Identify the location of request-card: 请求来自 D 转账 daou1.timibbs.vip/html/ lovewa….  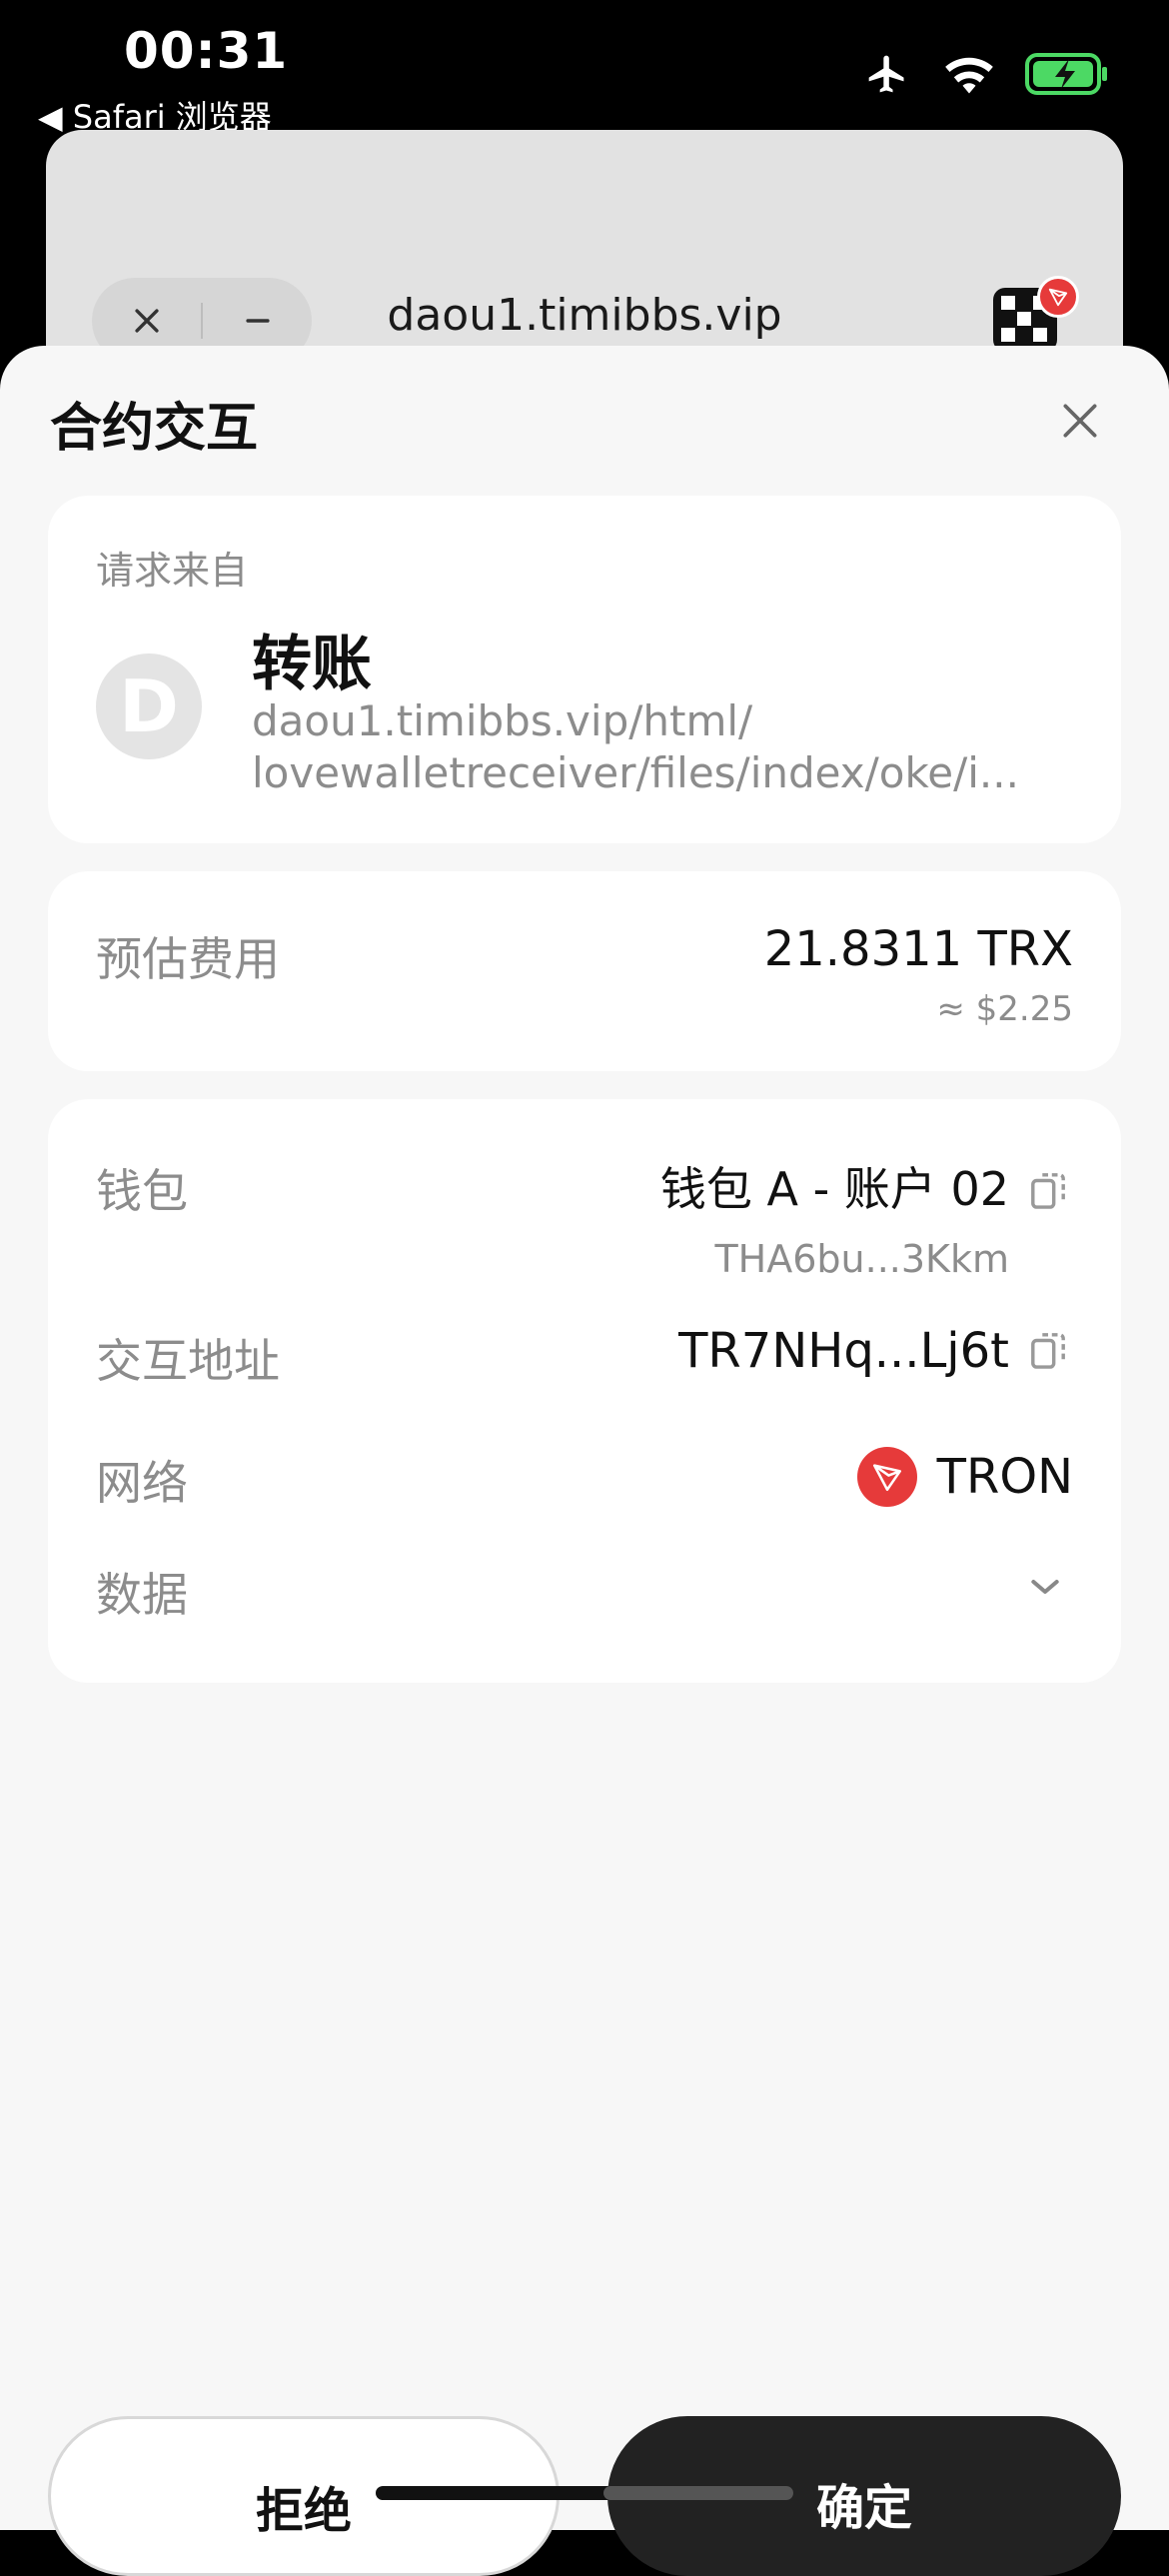
(584, 669).